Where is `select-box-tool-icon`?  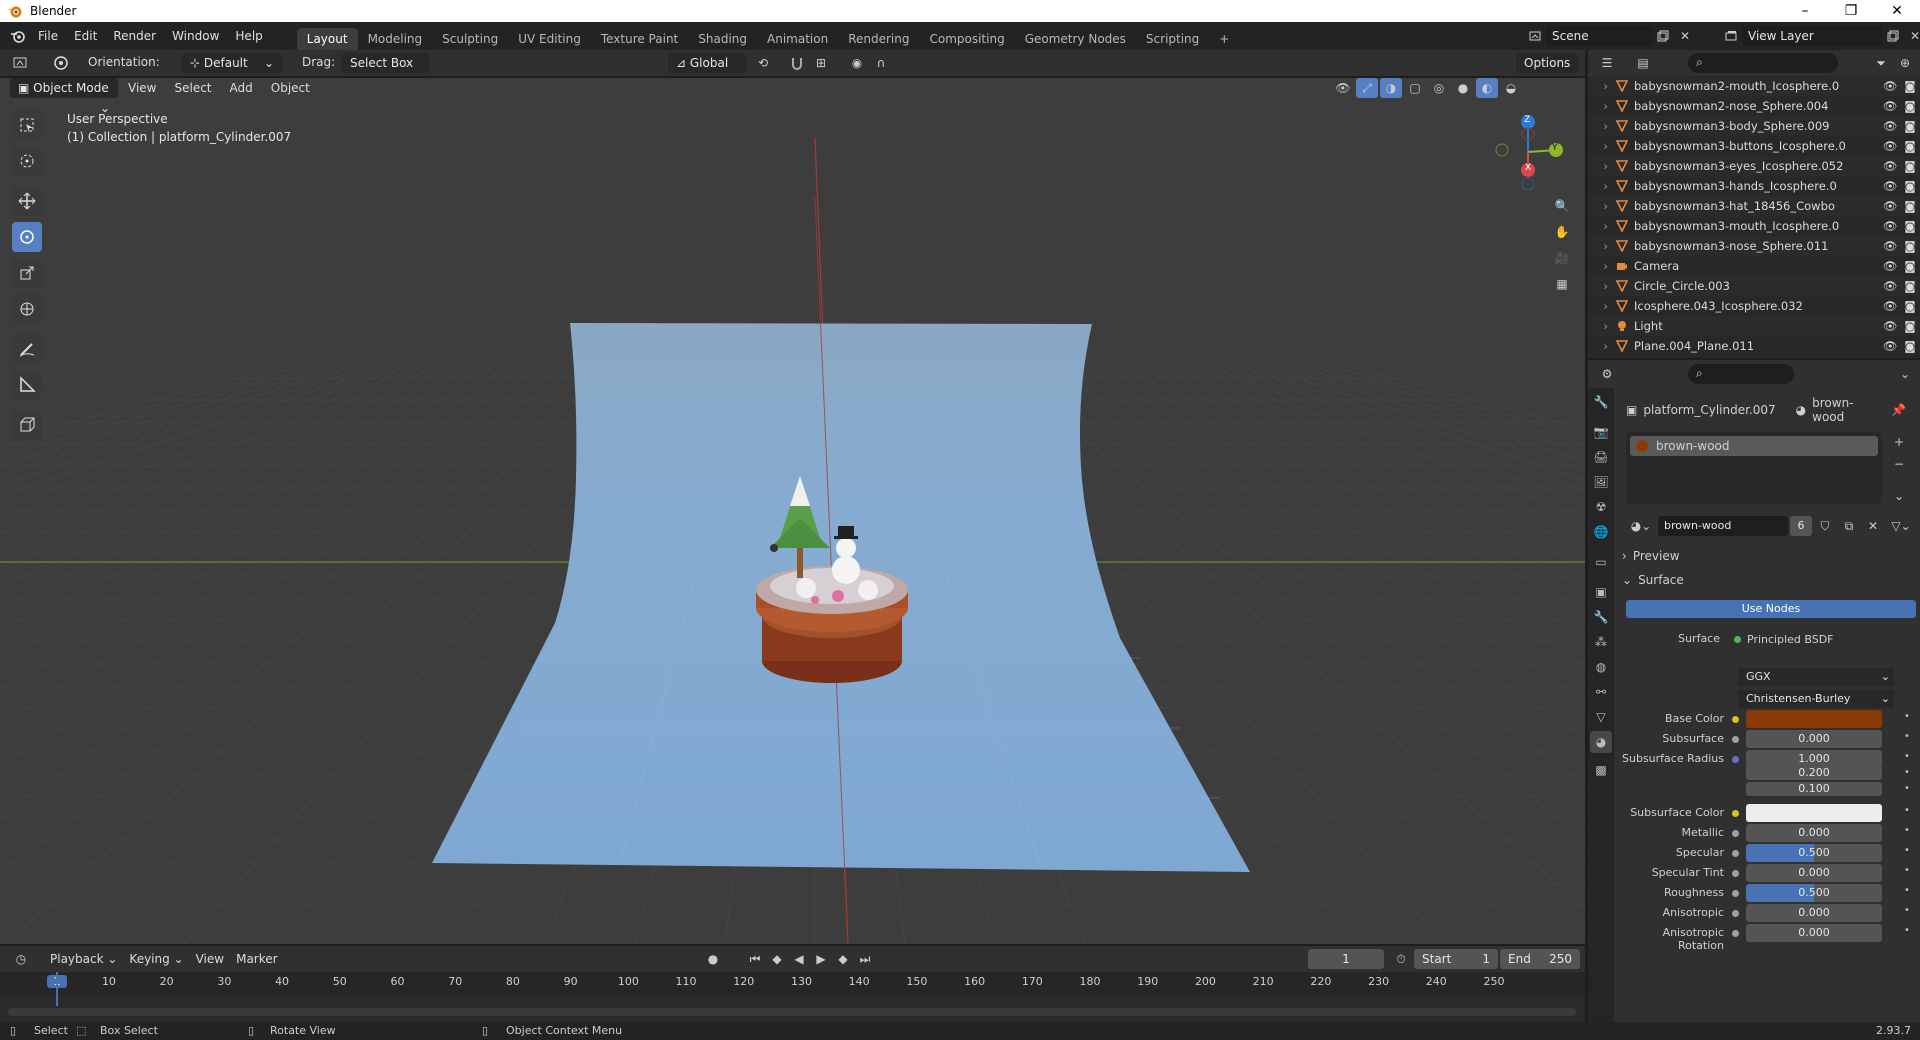
select-box-tool-icon is located at coordinates (27, 125).